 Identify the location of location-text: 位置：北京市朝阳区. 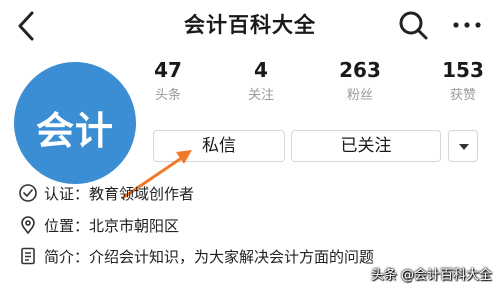
(112, 225).